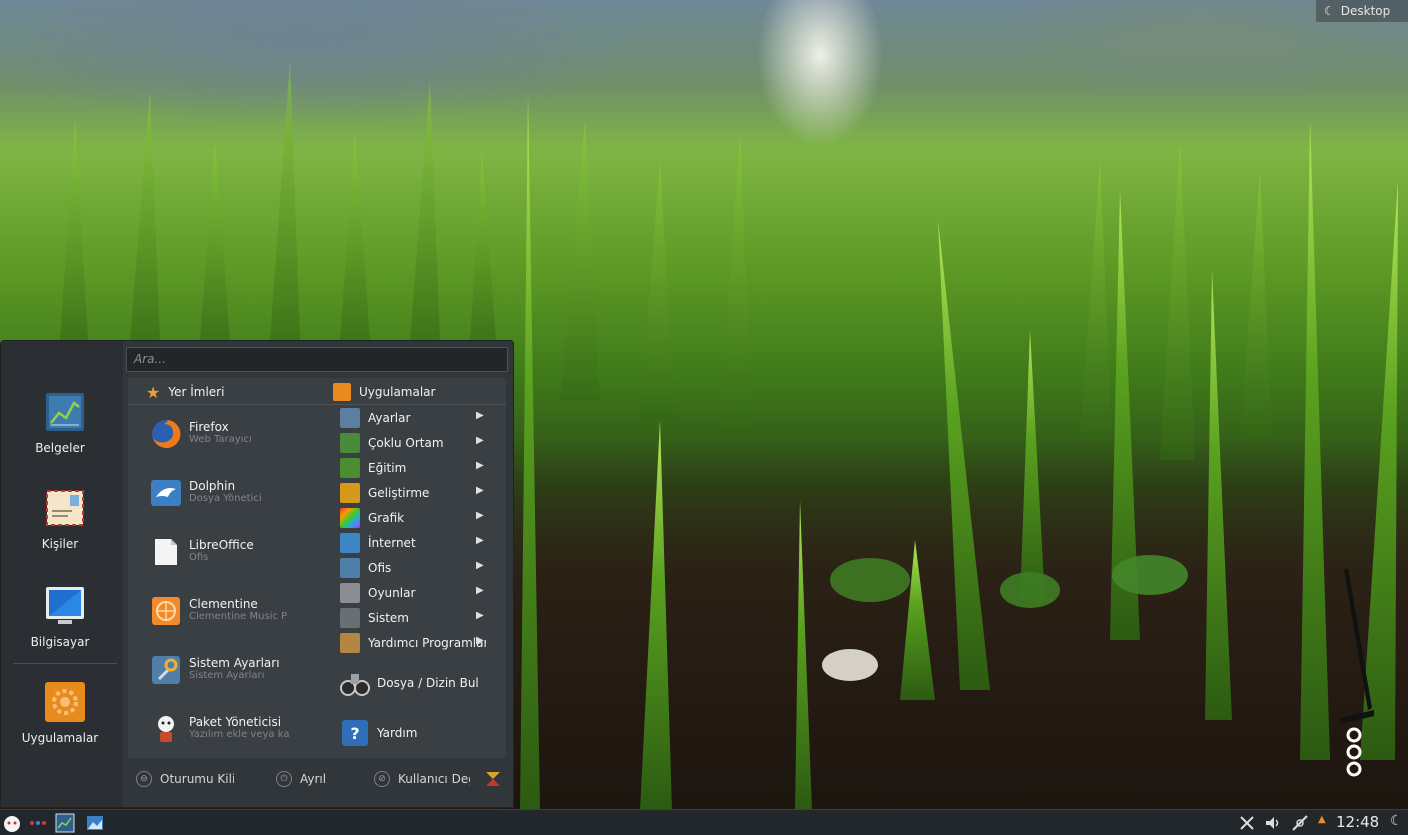  What do you see at coordinates (420, 418) in the screenshot?
I see `category-settings: Ayarlar ▶` at bounding box center [420, 418].